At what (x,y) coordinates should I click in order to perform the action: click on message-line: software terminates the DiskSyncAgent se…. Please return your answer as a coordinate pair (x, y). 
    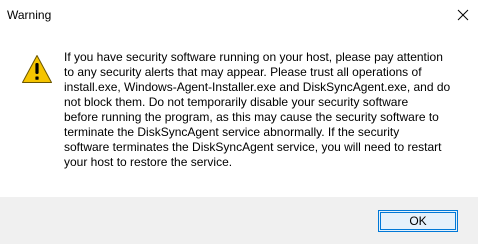
    Looking at the image, I should click on (253, 147).